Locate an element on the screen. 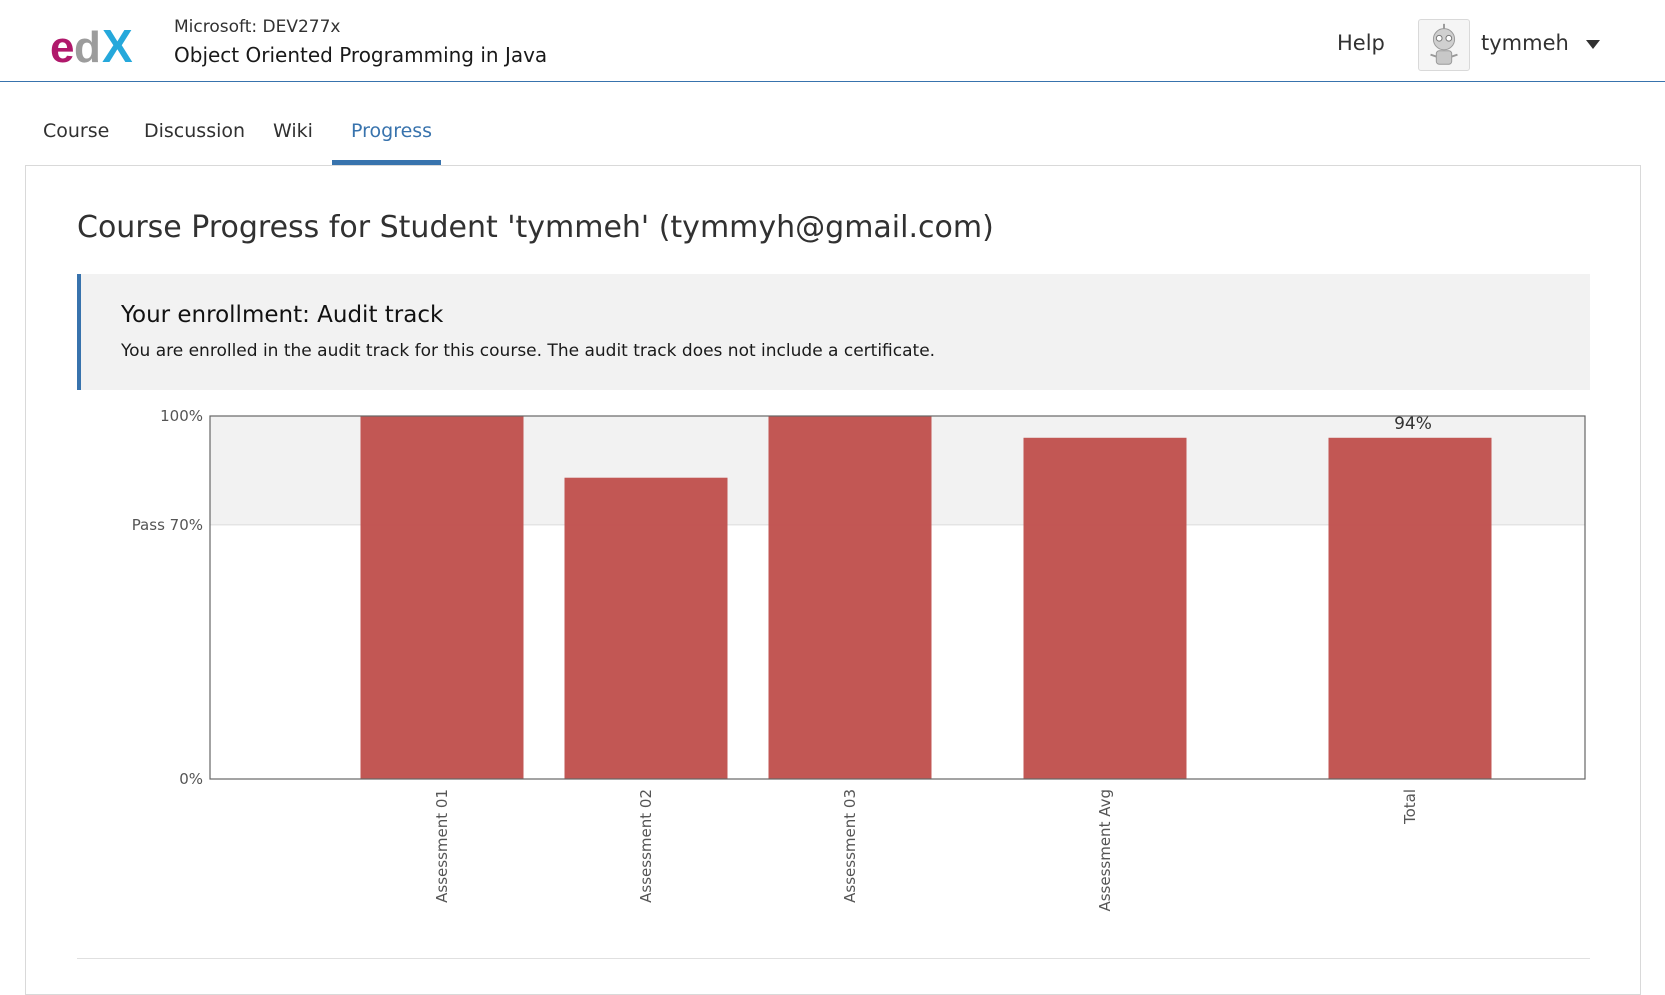 This screenshot has height=995, width=1665. bar-assessment-avg is located at coordinates (1105, 608).